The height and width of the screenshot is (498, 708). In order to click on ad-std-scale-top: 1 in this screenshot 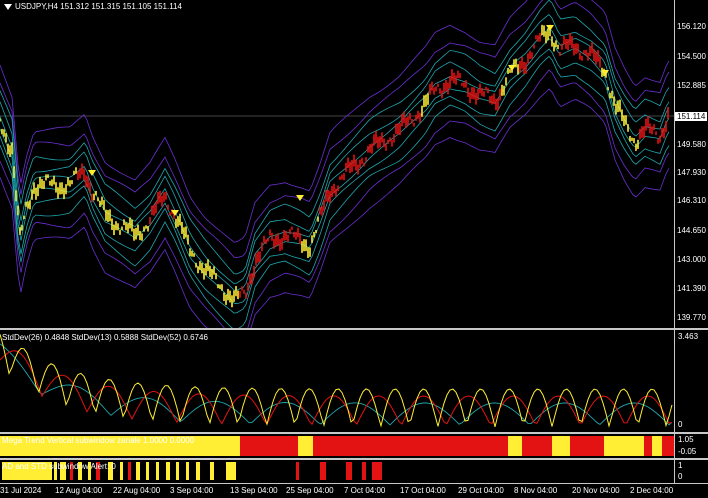, I will do `click(680, 465)`.